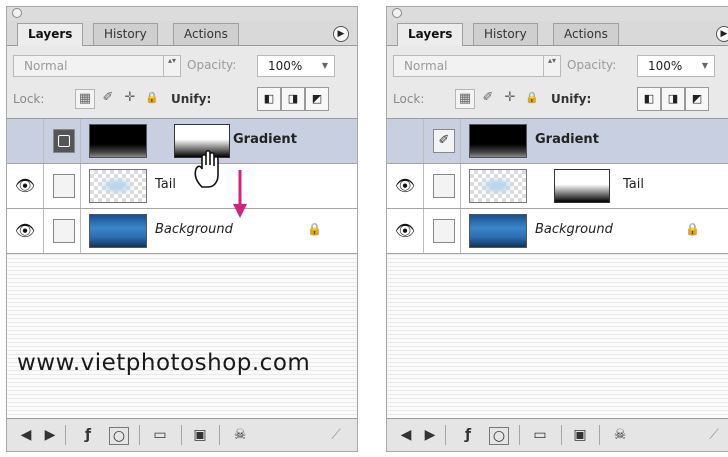  What do you see at coordinates (182, 141) in the screenshot?
I see `layer-row-gradient: Gradient` at bounding box center [182, 141].